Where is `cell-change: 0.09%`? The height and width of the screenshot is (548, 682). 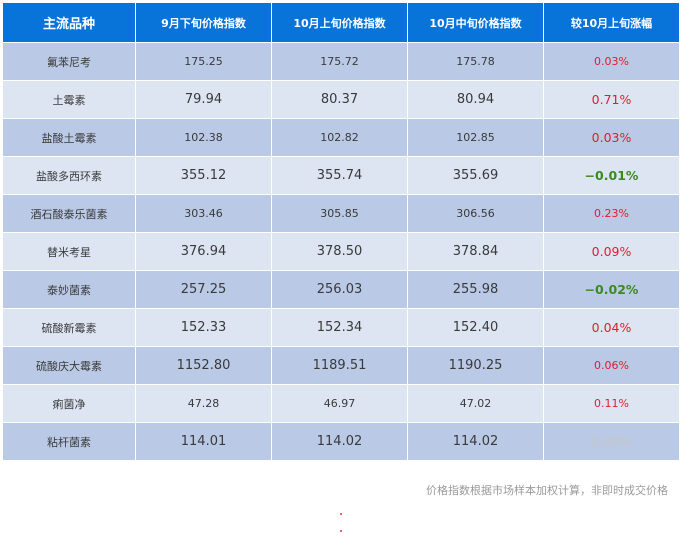
cell-change: 0.09% is located at coordinates (611, 252).